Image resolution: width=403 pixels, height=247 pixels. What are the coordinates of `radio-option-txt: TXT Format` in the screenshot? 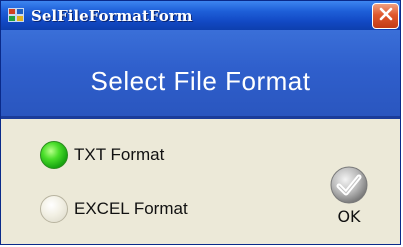 It's located at (102, 155).